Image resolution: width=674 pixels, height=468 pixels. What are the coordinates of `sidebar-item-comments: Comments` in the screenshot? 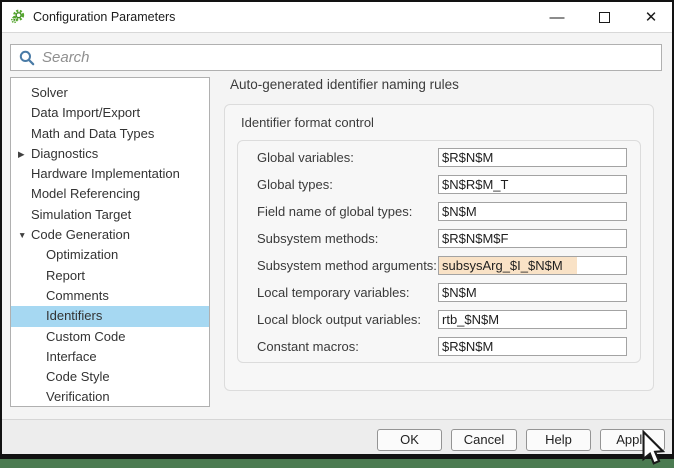 It's located at (110, 296).